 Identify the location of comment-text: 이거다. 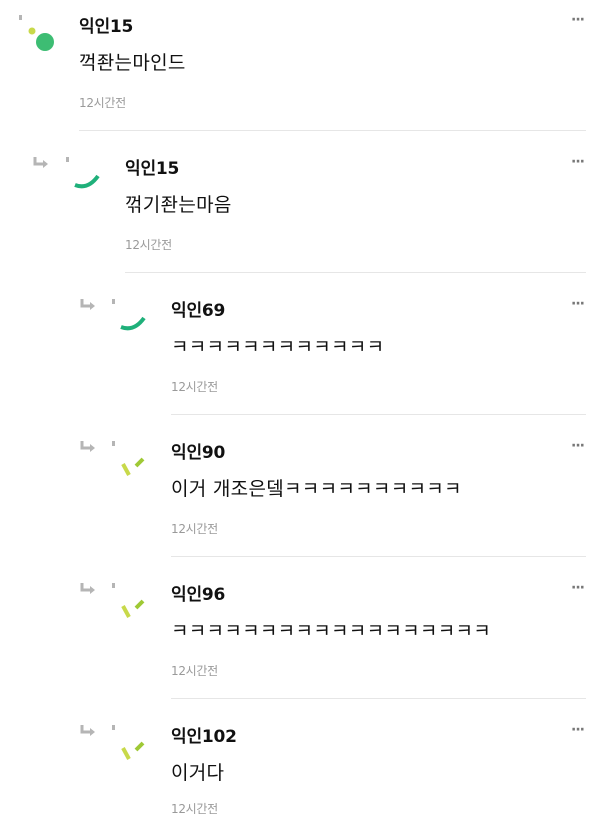
(198, 773).